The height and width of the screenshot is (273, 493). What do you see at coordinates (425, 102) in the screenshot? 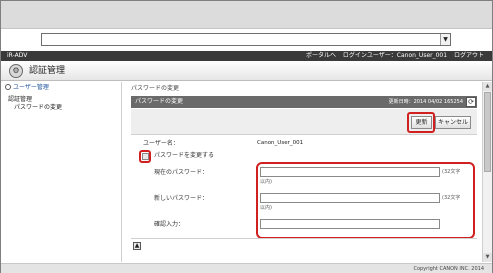
I see `last-updated-timestamp: 更新日時：2014 04/02 165254` at bounding box center [425, 102].